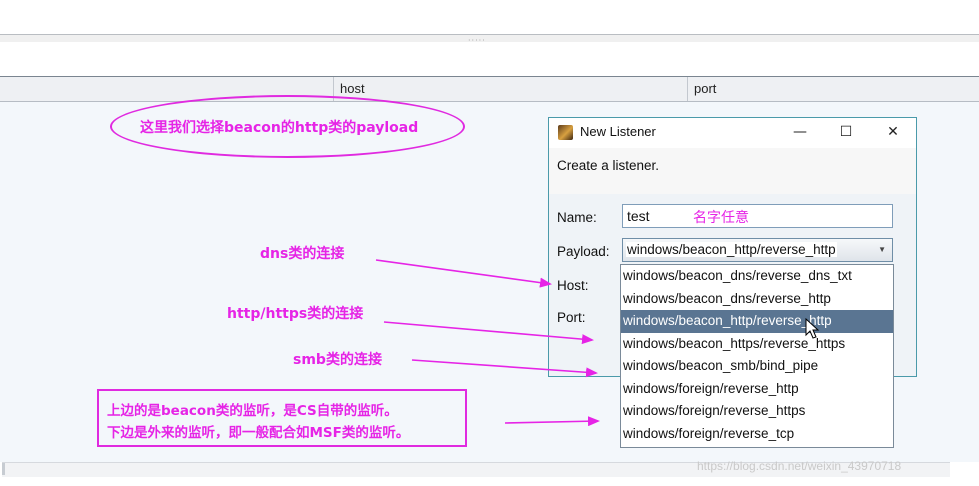  What do you see at coordinates (799, 466) in the screenshot?
I see `watermark: https://blog.csdn.net/weixin_43970718` at bounding box center [799, 466].